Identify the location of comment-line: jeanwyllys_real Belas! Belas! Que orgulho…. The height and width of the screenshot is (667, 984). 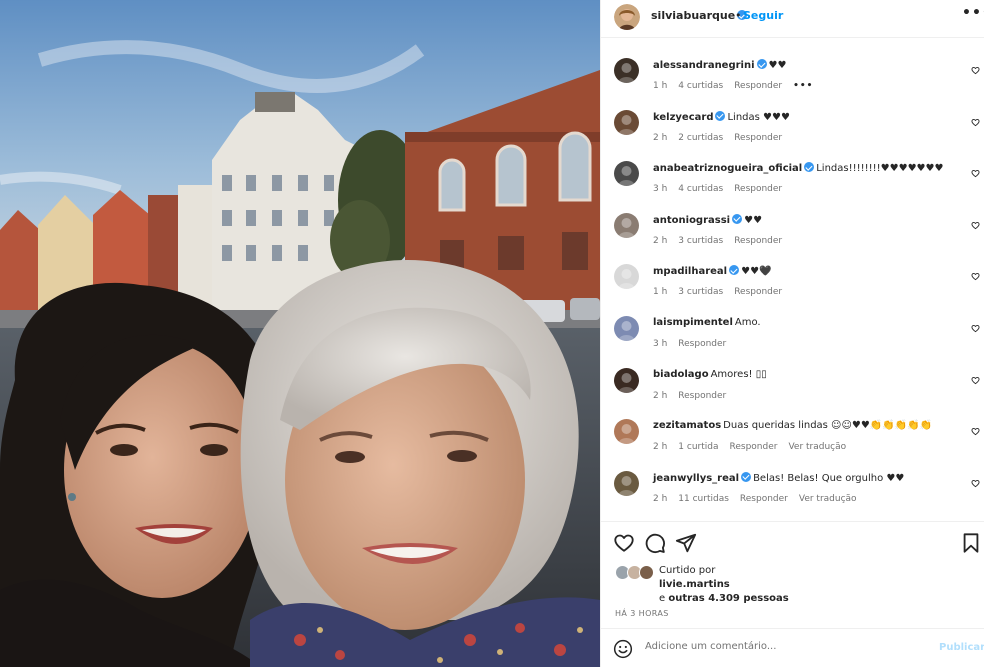
(779, 477).